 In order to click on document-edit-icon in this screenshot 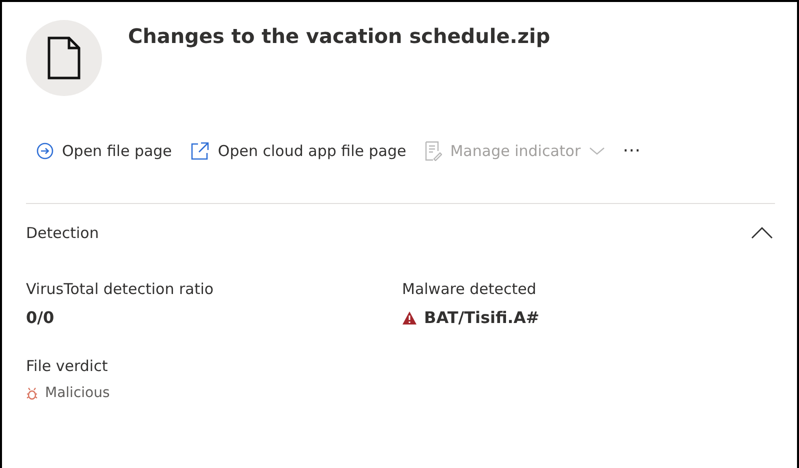, I will do `click(433, 150)`.